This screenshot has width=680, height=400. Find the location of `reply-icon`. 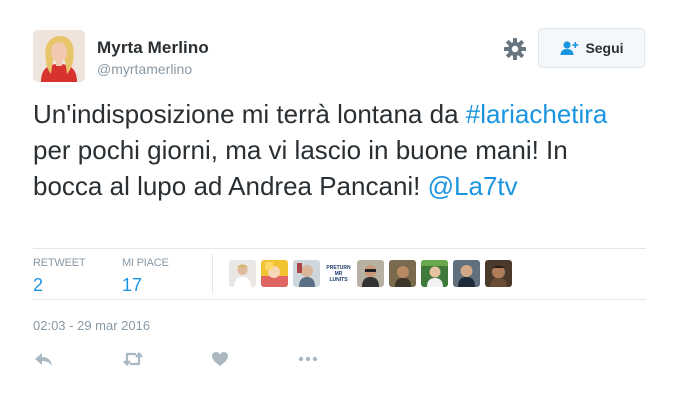

reply-icon is located at coordinates (44, 359).